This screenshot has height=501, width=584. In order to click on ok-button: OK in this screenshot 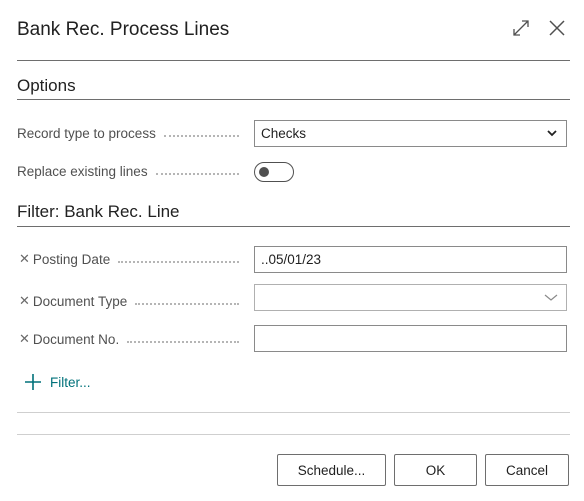, I will do `click(435, 470)`.